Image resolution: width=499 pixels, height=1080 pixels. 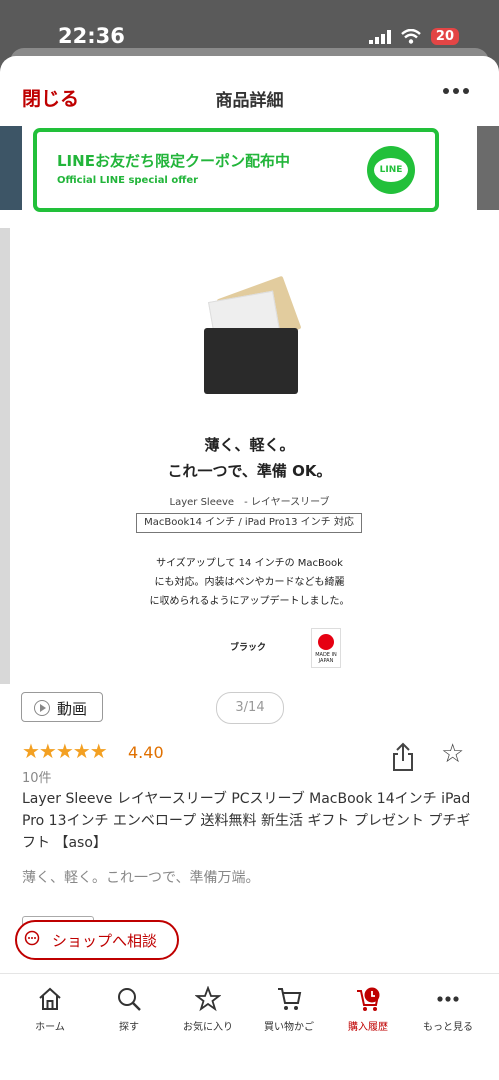 I want to click on play-icon, so click(x=42, y=708).